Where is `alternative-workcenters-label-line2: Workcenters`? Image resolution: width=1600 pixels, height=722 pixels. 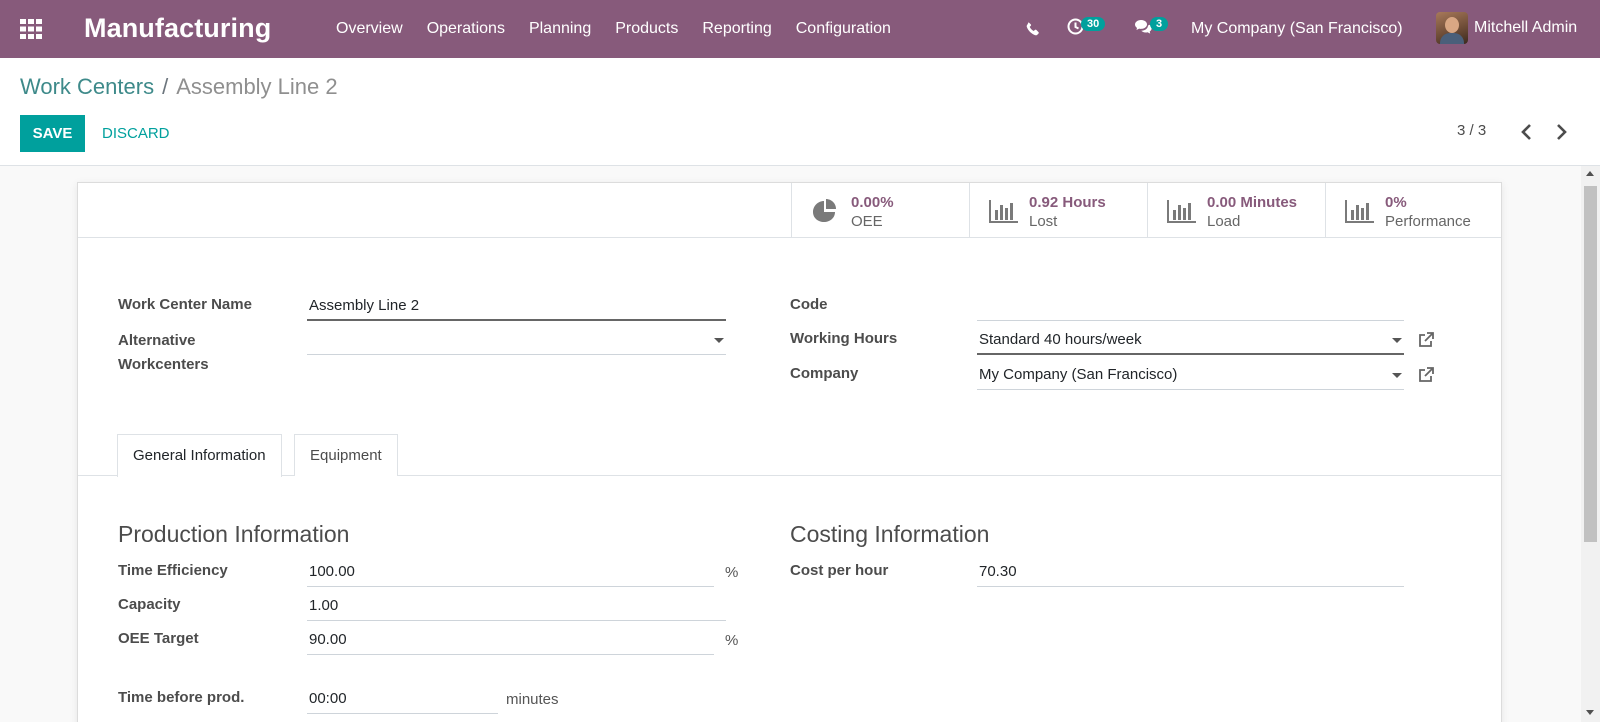 alternative-workcenters-label-line2: Workcenters is located at coordinates (163, 364).